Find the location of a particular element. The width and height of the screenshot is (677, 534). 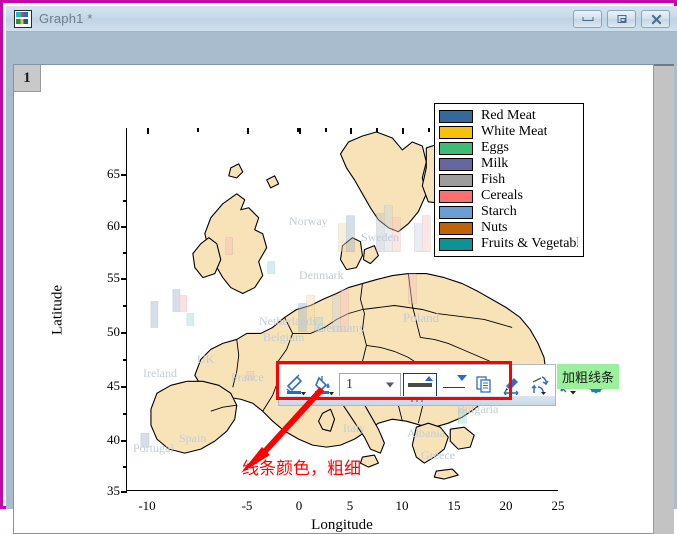

maximize-button is located at coordinates (621, 19).